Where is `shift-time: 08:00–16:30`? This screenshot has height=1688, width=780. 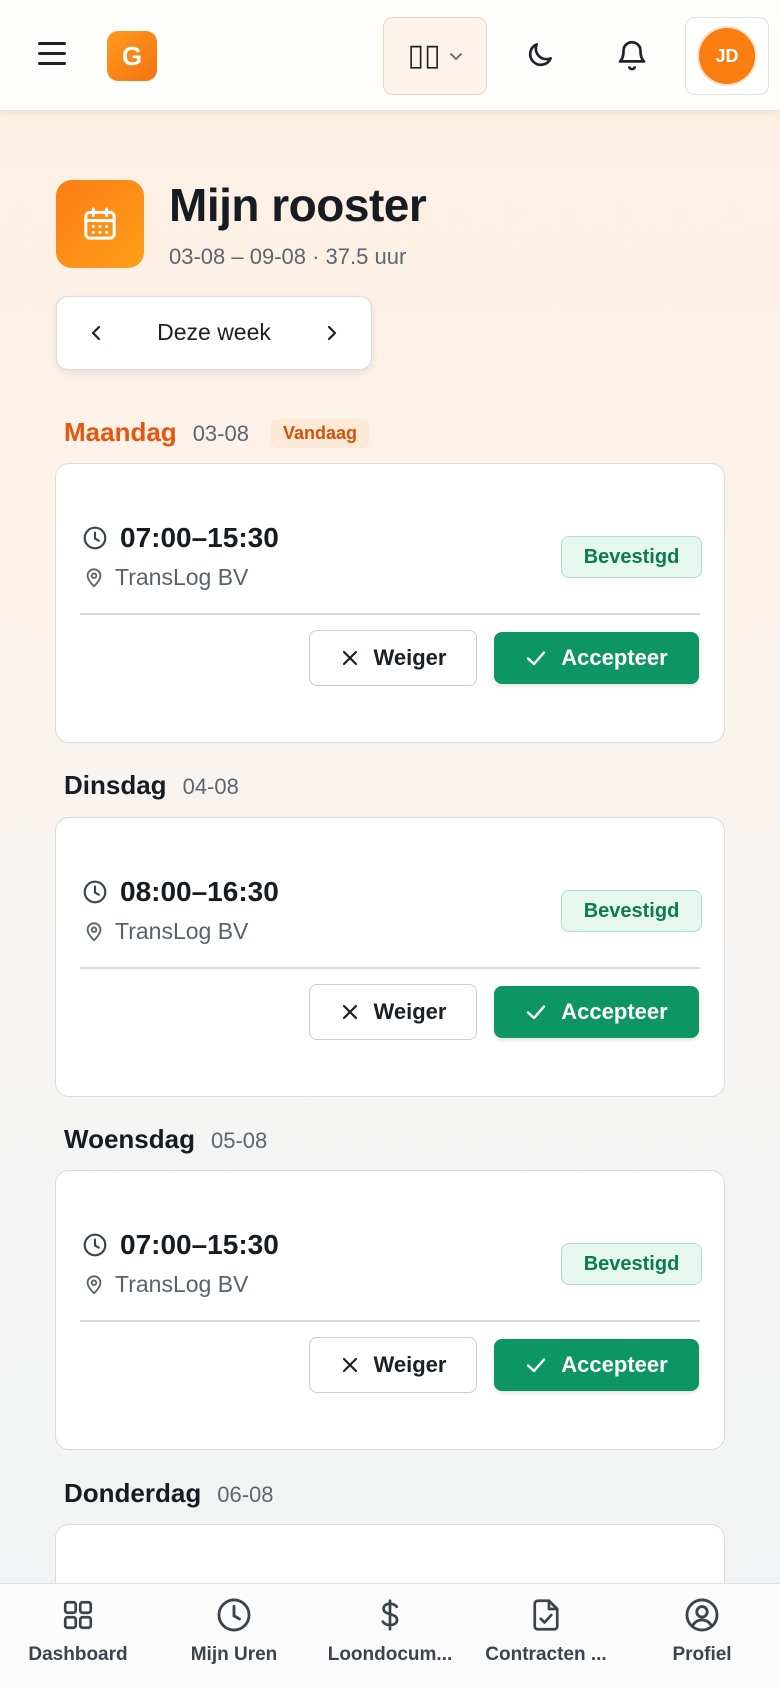 shift-time: 08:00–16:30 is located at coordinates (199, 891).